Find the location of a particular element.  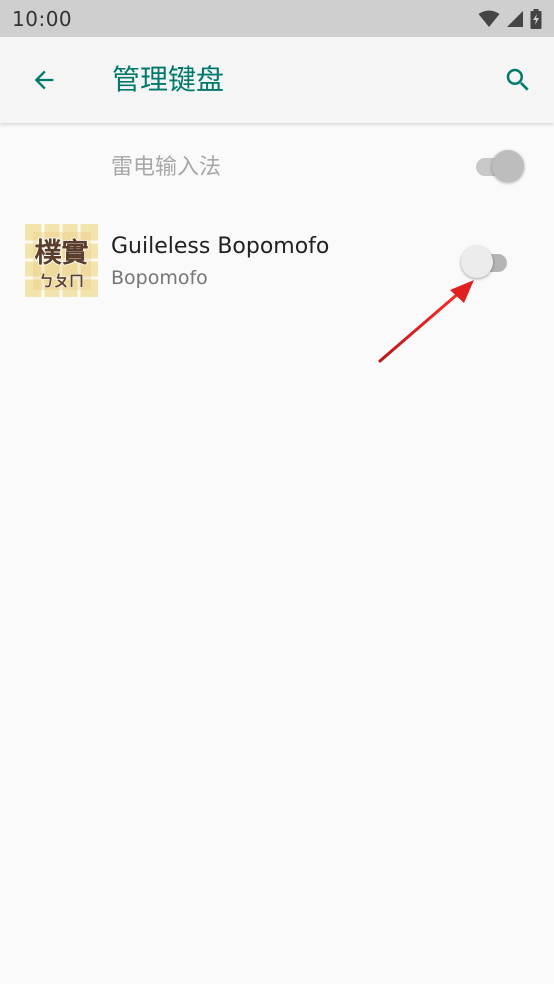

list-item-leidian-ime: 雷电输入法 is located at coordinates (277, 165).